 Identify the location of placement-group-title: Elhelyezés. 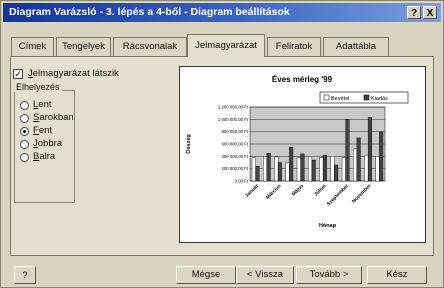
(38, 87).